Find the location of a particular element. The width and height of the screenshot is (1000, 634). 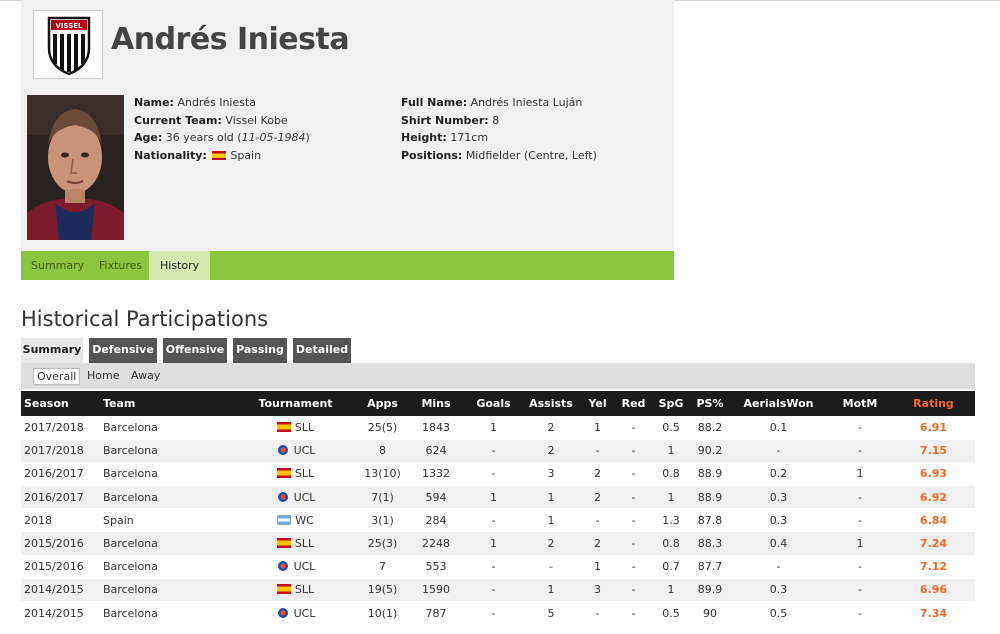

cell-mins: 1332 is located at coordinates (436, 474).